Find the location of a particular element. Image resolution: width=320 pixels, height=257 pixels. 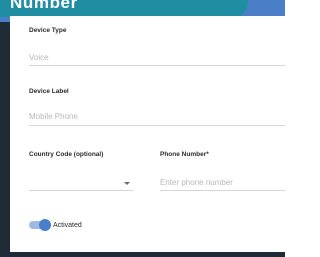

phone-number-label: Phone Number* is located at coordinates (184, 154).